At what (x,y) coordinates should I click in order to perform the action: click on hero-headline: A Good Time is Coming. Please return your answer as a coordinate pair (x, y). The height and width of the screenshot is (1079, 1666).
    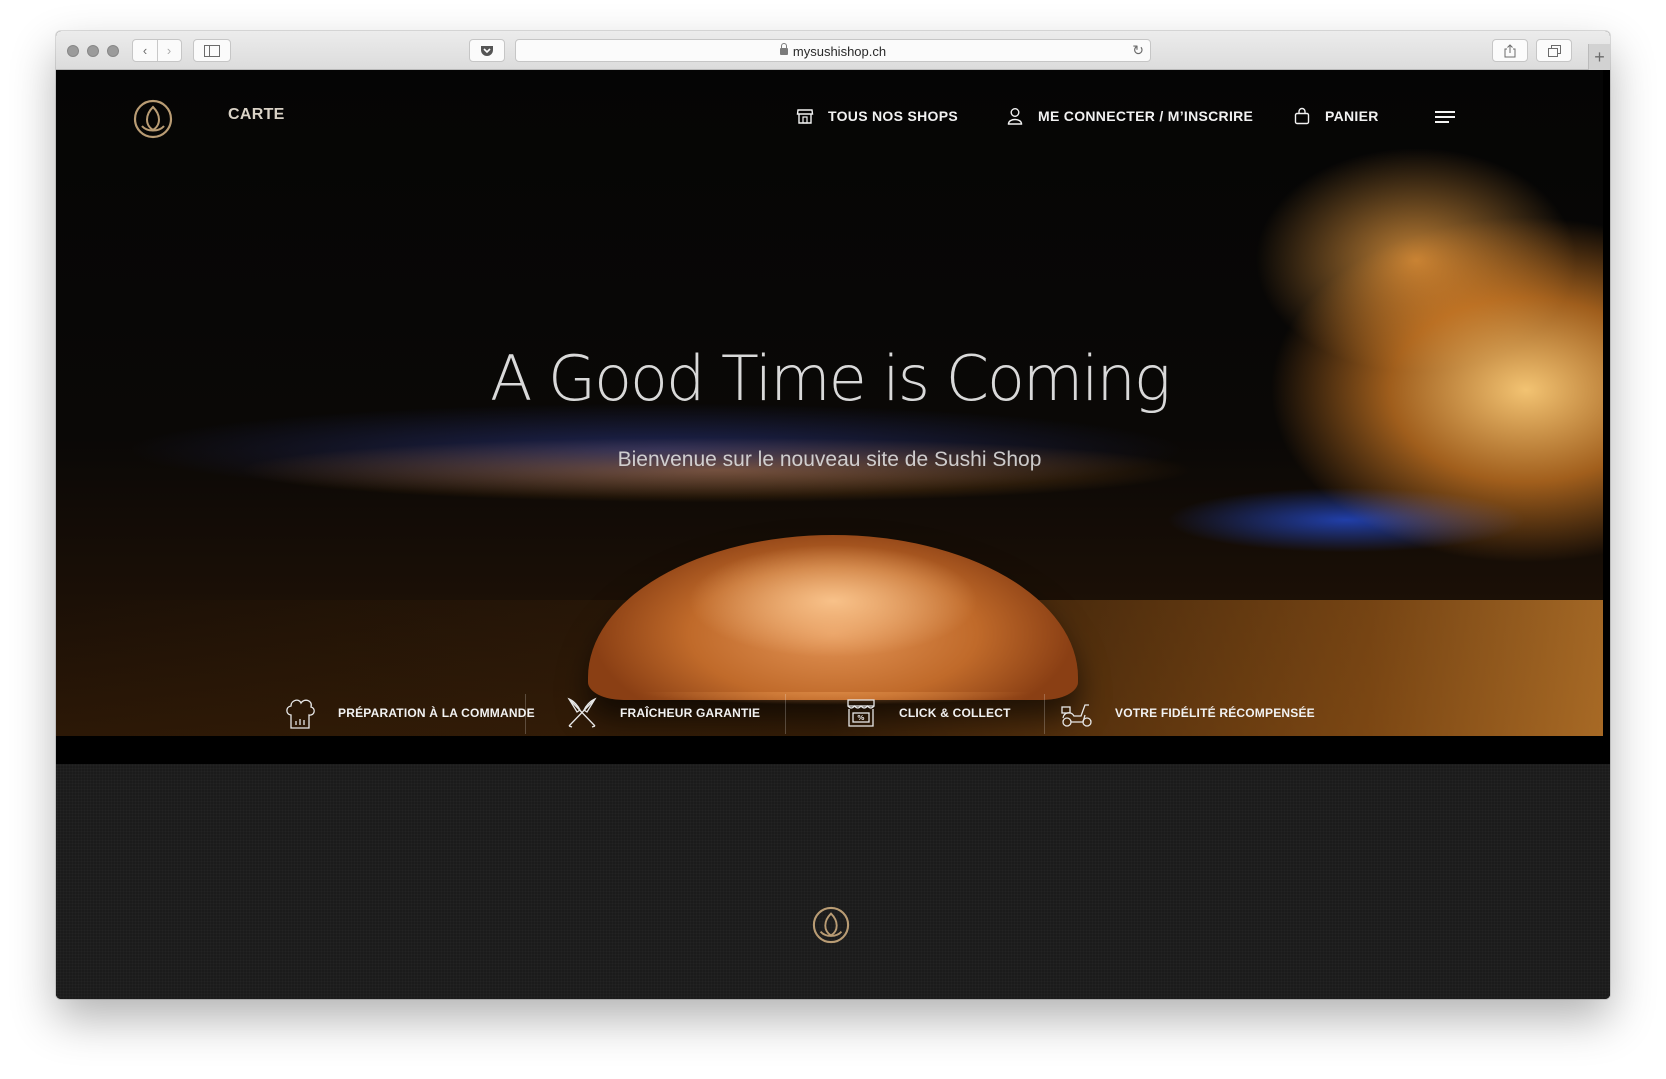
    Looking at the image, I should click on (830, 378).